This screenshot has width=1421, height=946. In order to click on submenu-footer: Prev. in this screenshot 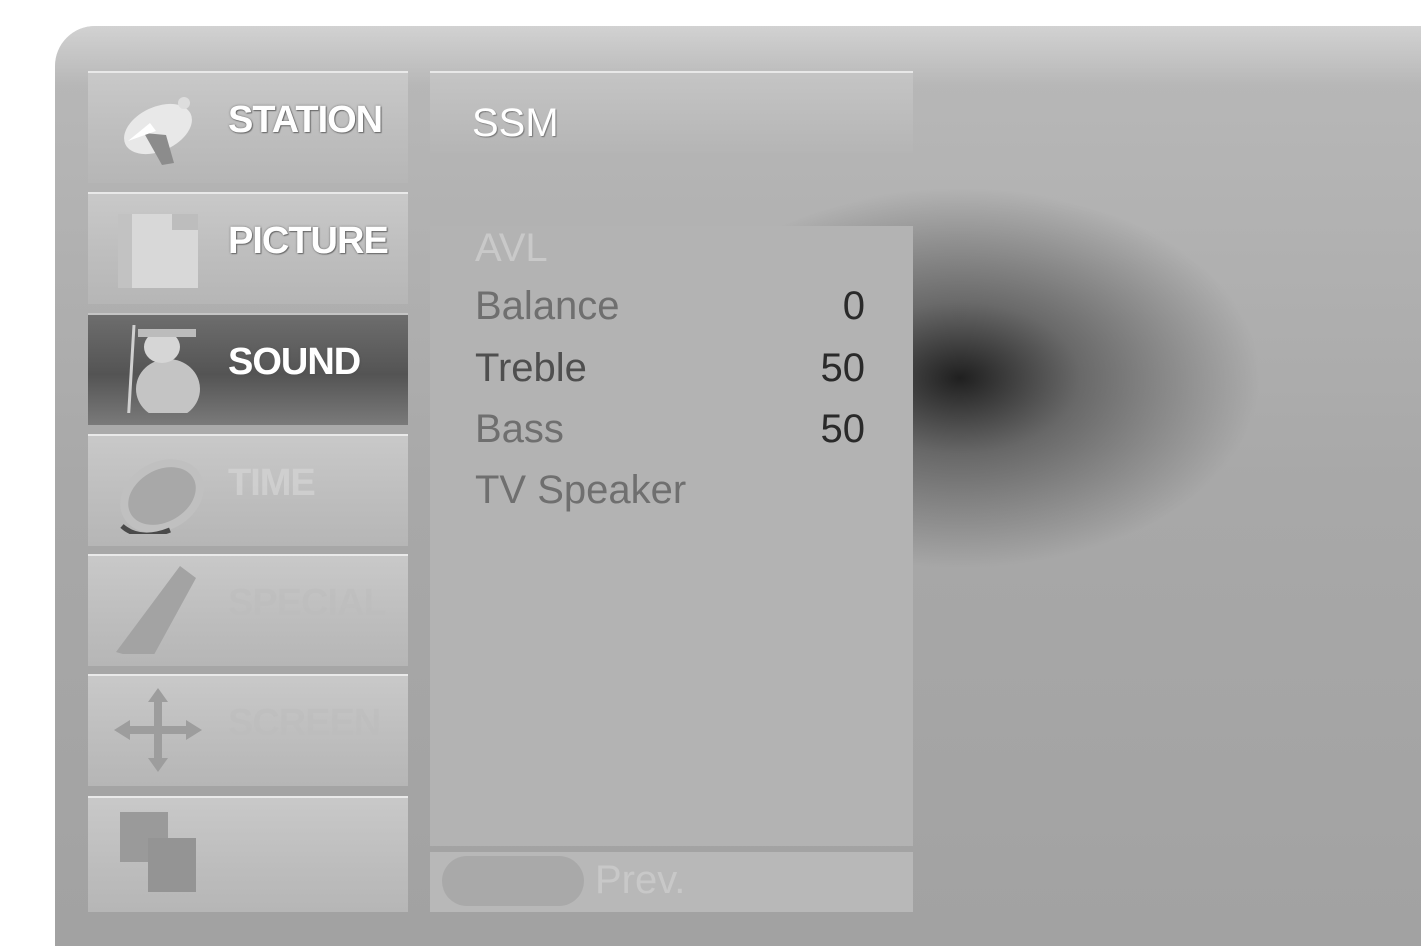, I will do `click(671, 882)`.